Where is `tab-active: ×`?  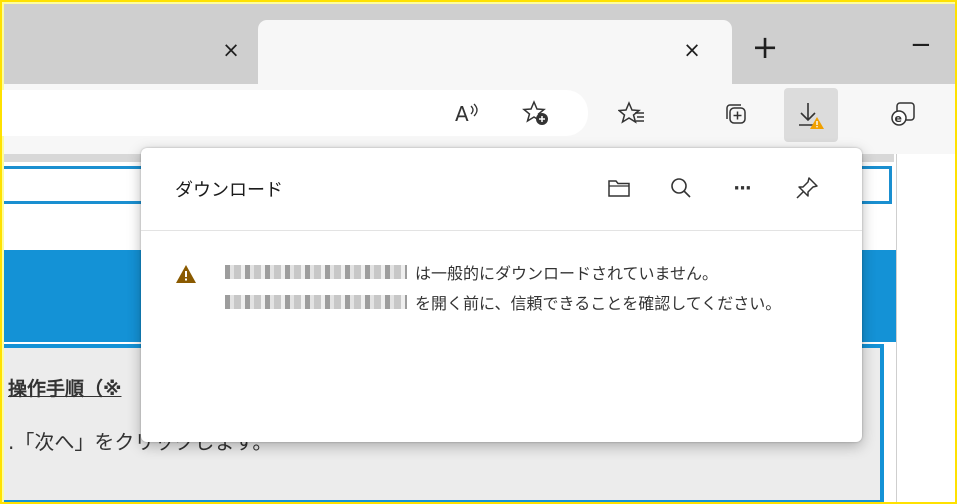
tab-active: × is located at coordinates (495, 54).